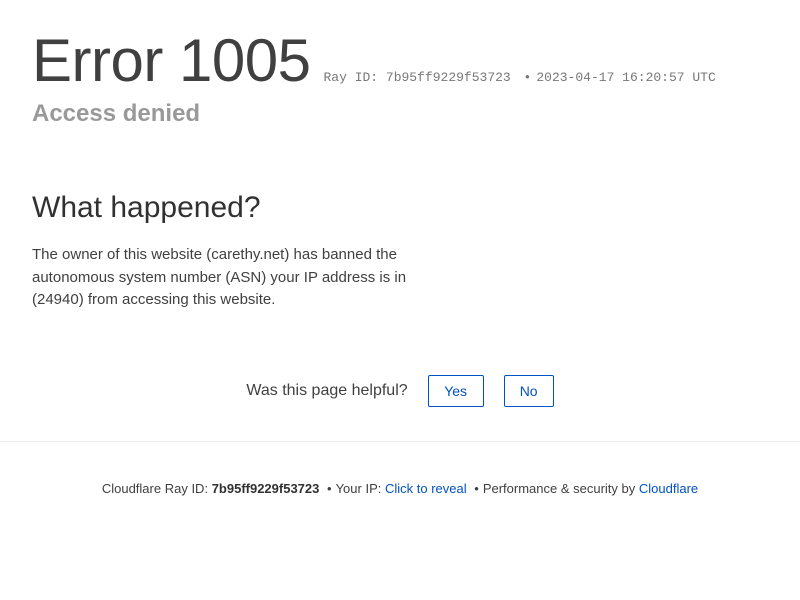  What do you see at coordinates (358, 488) in the screenshot?
I see `footer-ip-label: Your IP:` at bounding box center [358, 488].